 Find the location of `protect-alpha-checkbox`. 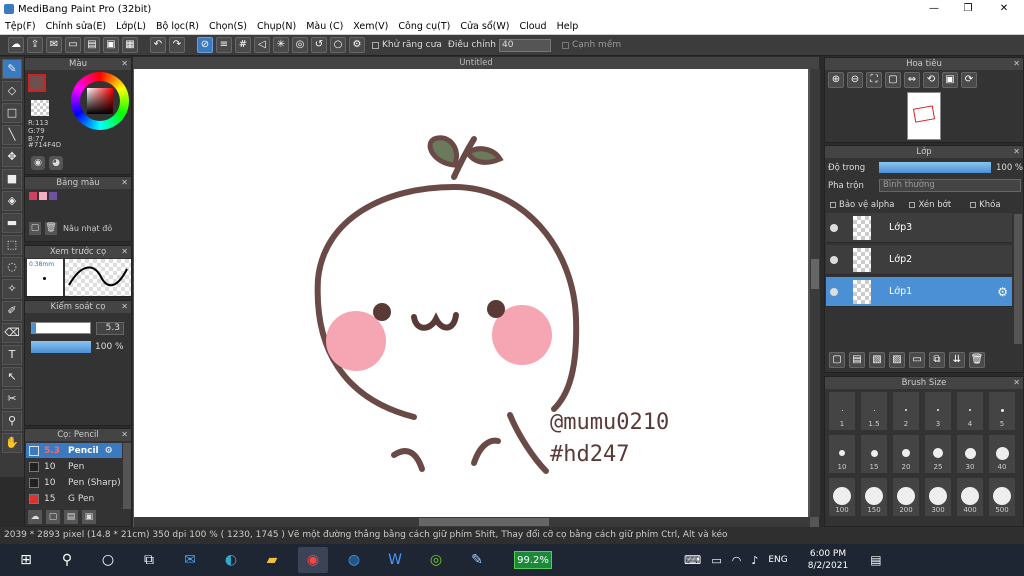

protect-alpha-checkbox is located at coordinates (833, 205).